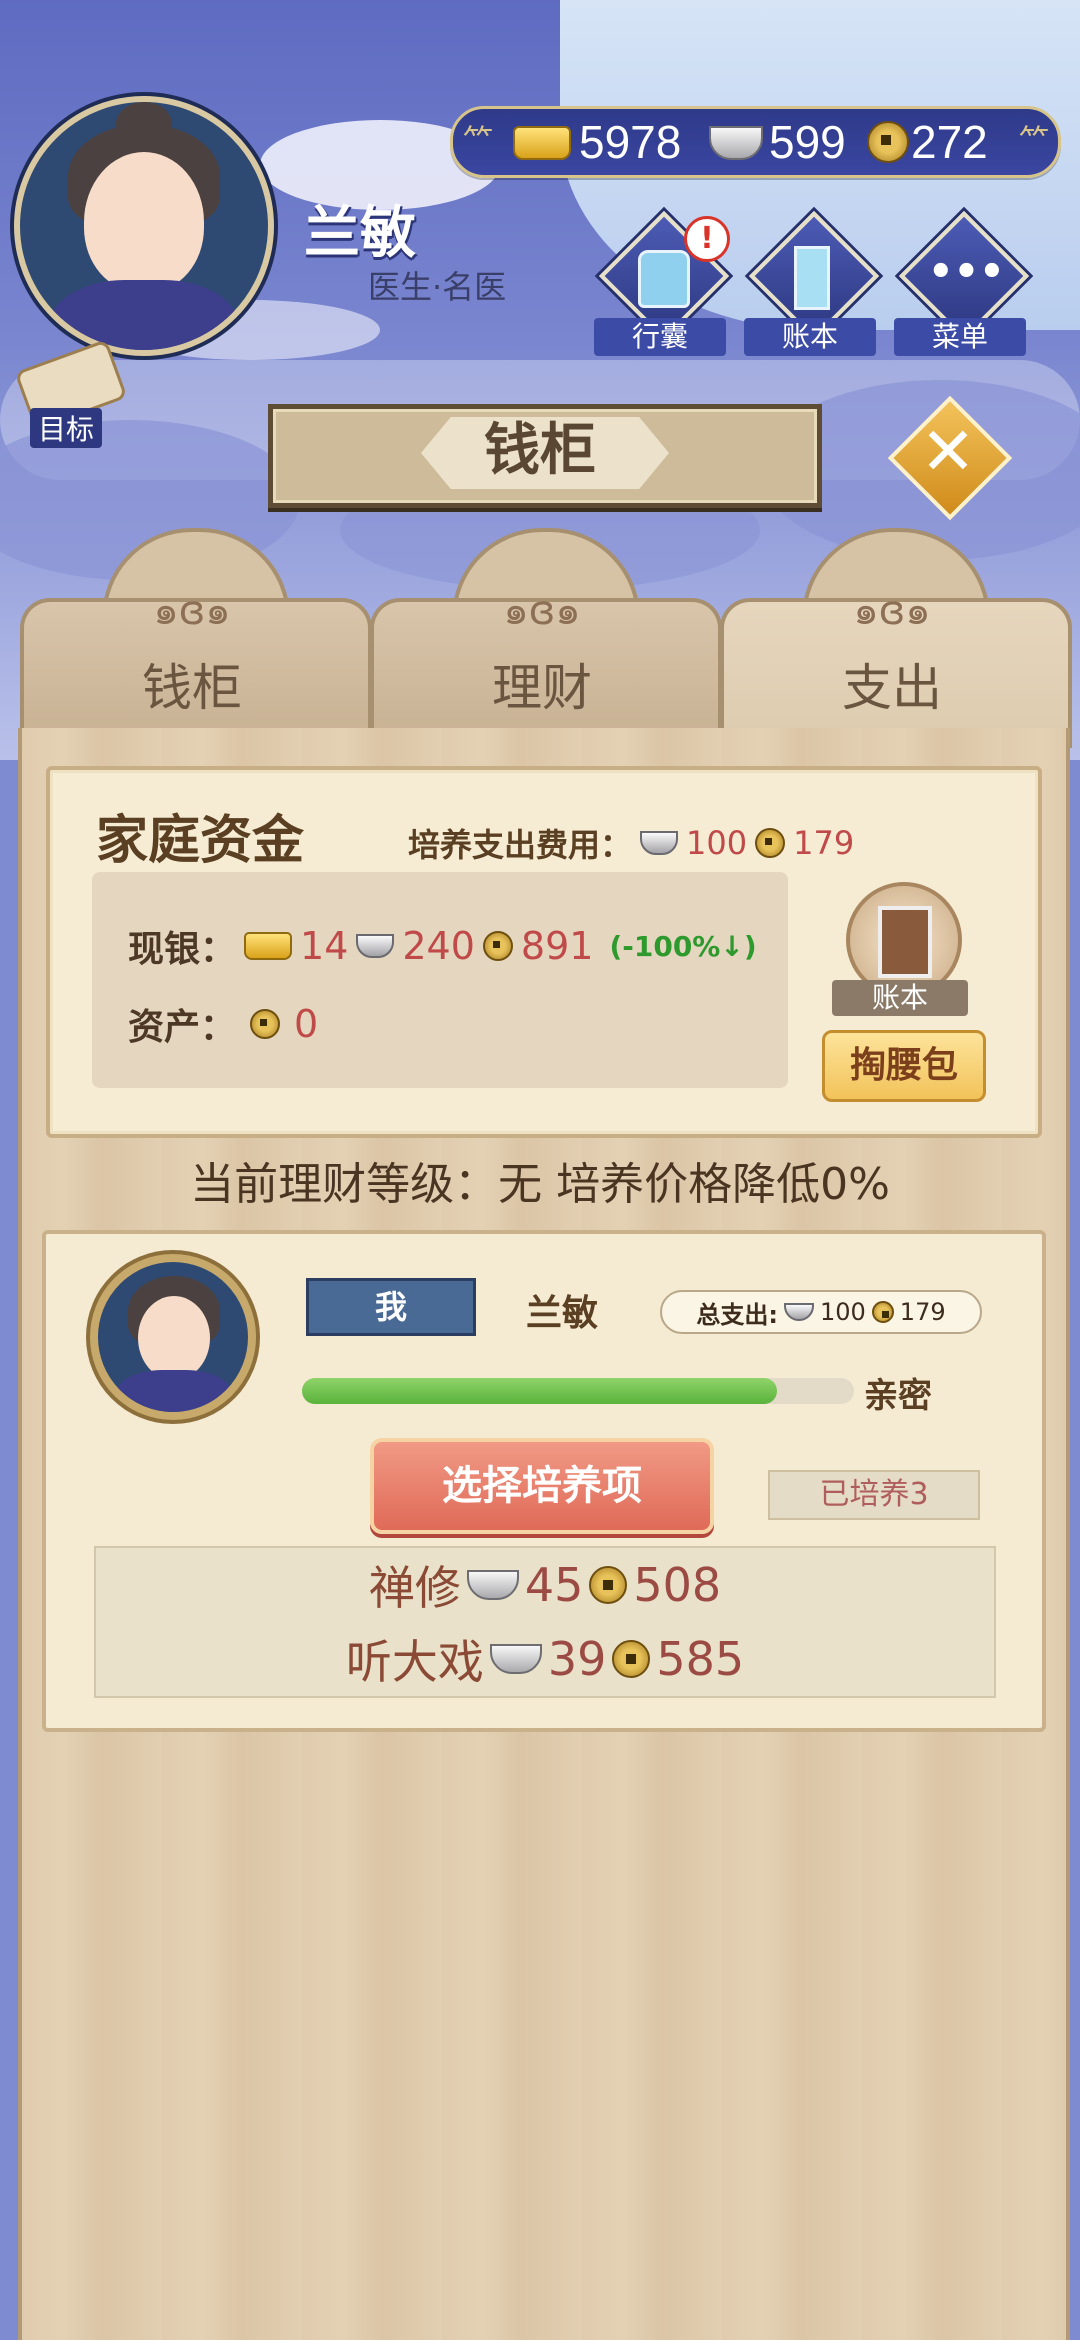 Image resolution: width=1080 pixels, height=2340 pixels. What do you see at coordinates (440, 980) in the screenshot?
I see `funds-inner-box: 现银： 14 240 891 (-100%↓) 资产： 0` at bounding box center [440, 980].